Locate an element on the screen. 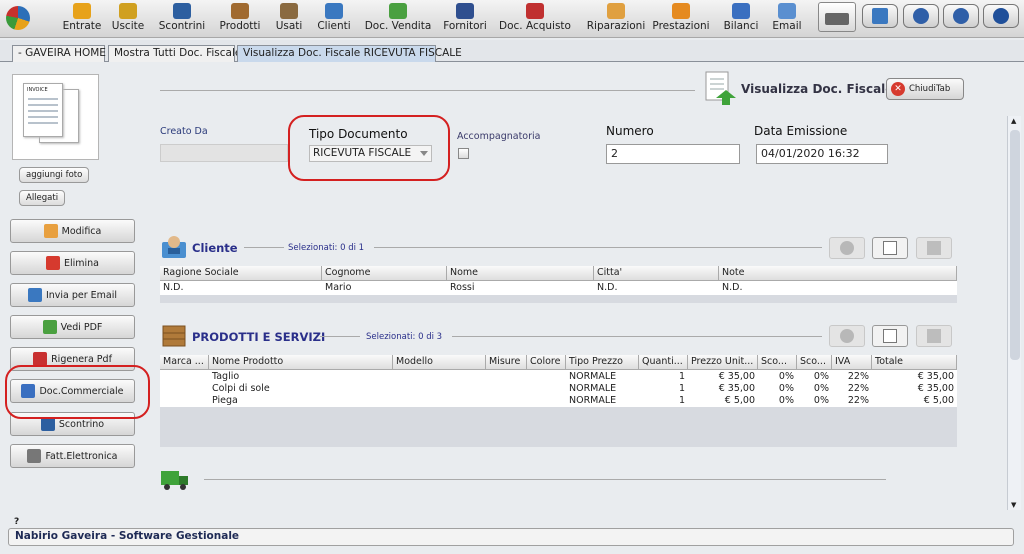 Image resolution: width=1024 pixels, height=554 pixels. toolbar-bilanci-button: Bilanci is located at coordinates (741, 19).